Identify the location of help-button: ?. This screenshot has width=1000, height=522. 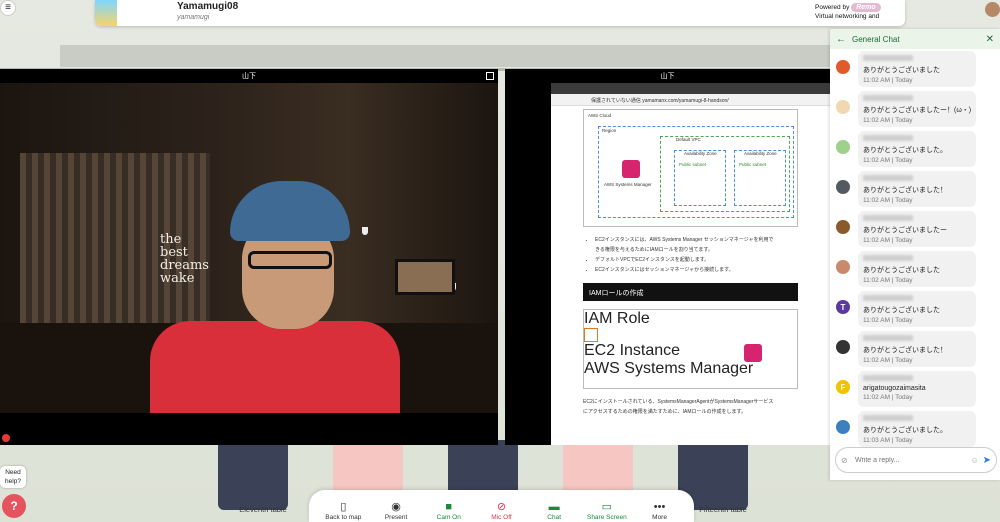
(14, 506).